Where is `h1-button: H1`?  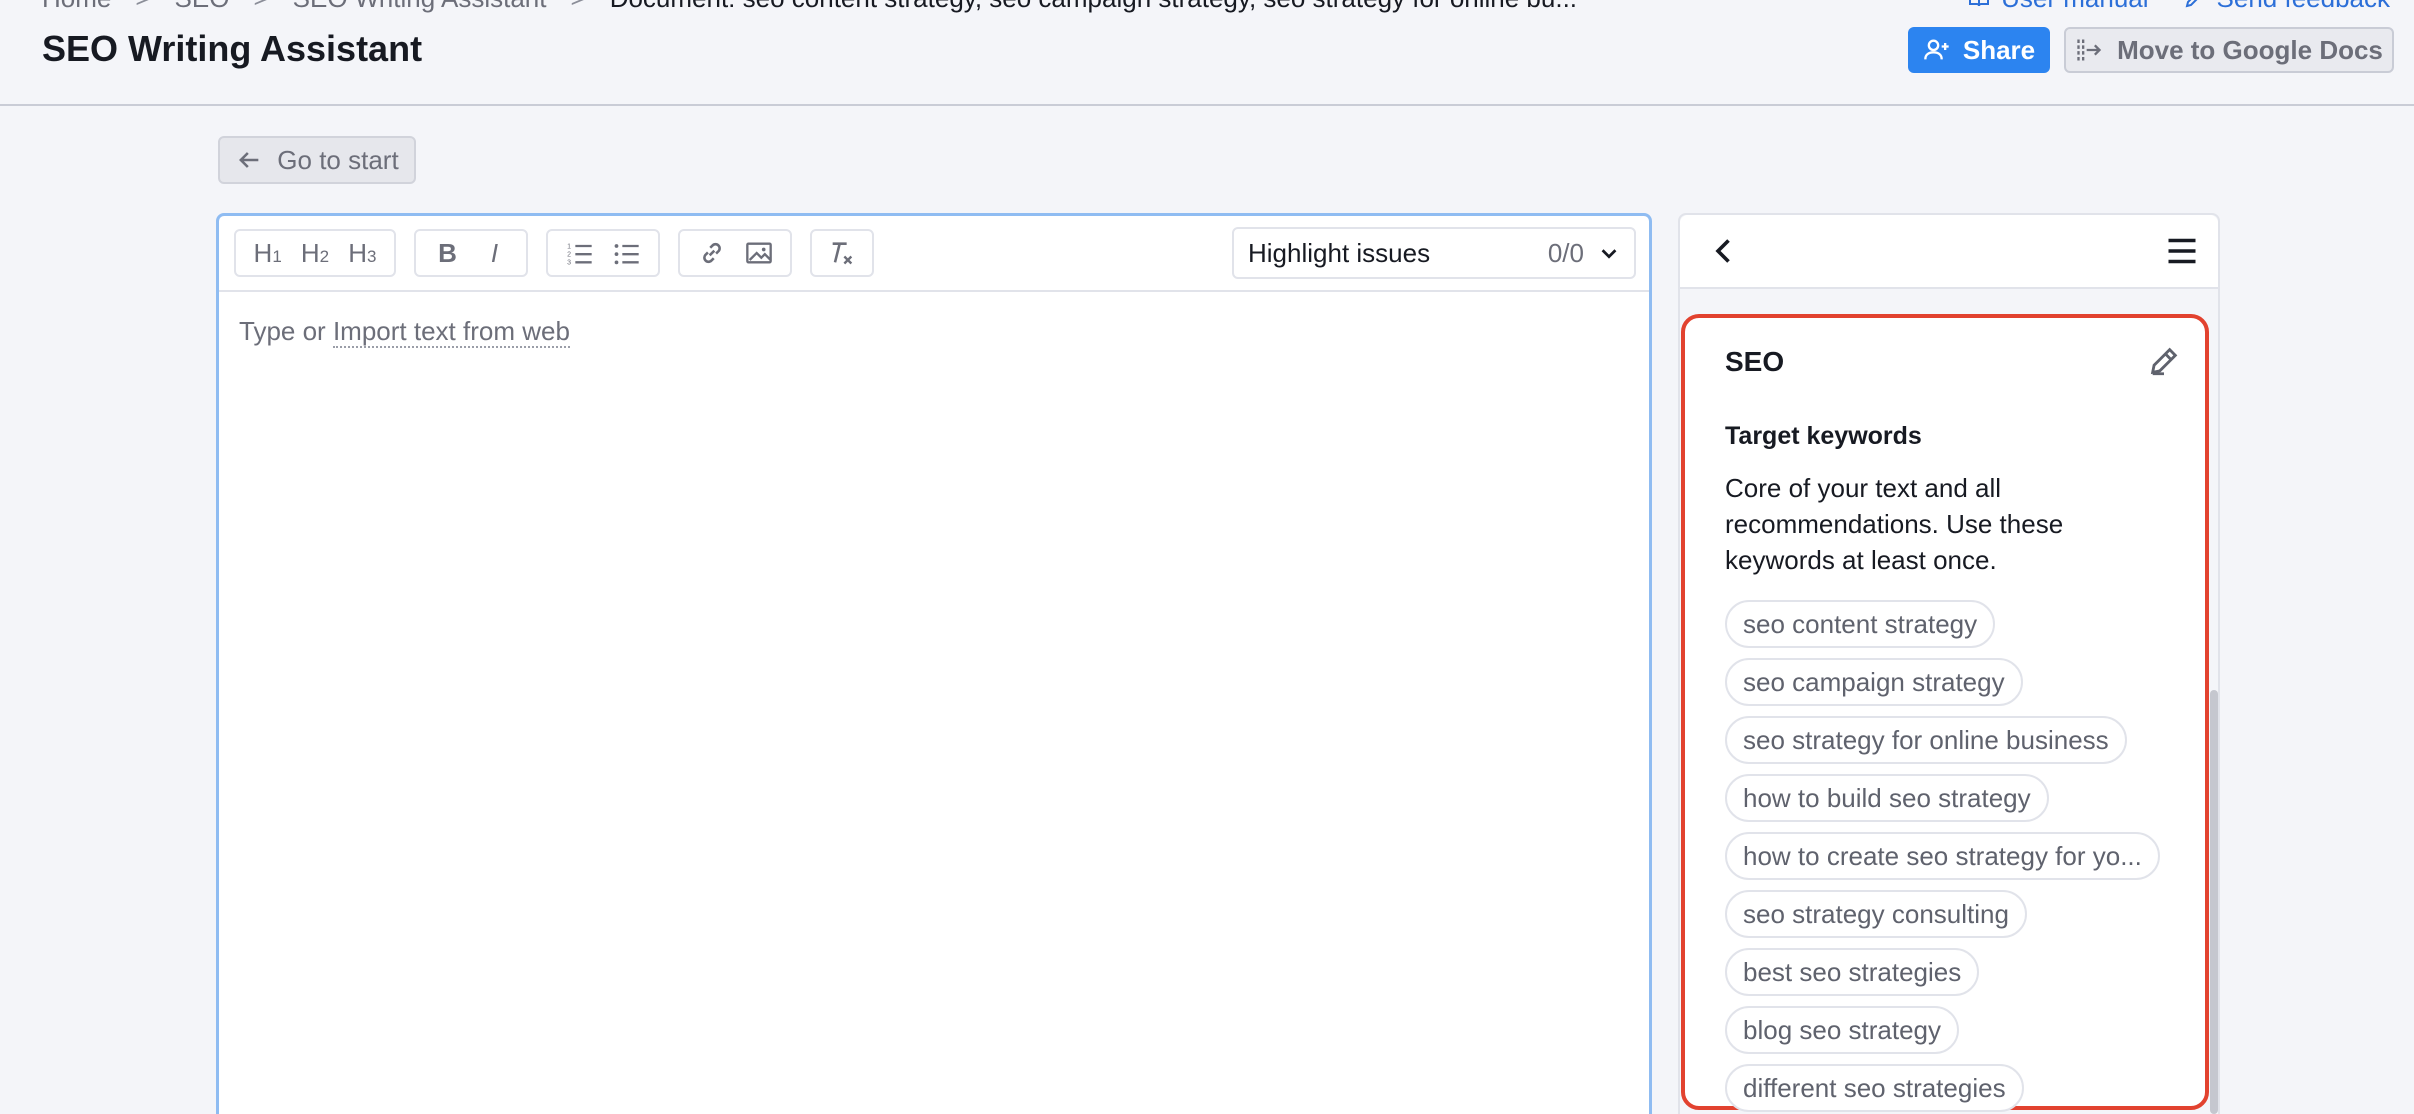 h1-button: H1 is located at coordinates (267, 253).